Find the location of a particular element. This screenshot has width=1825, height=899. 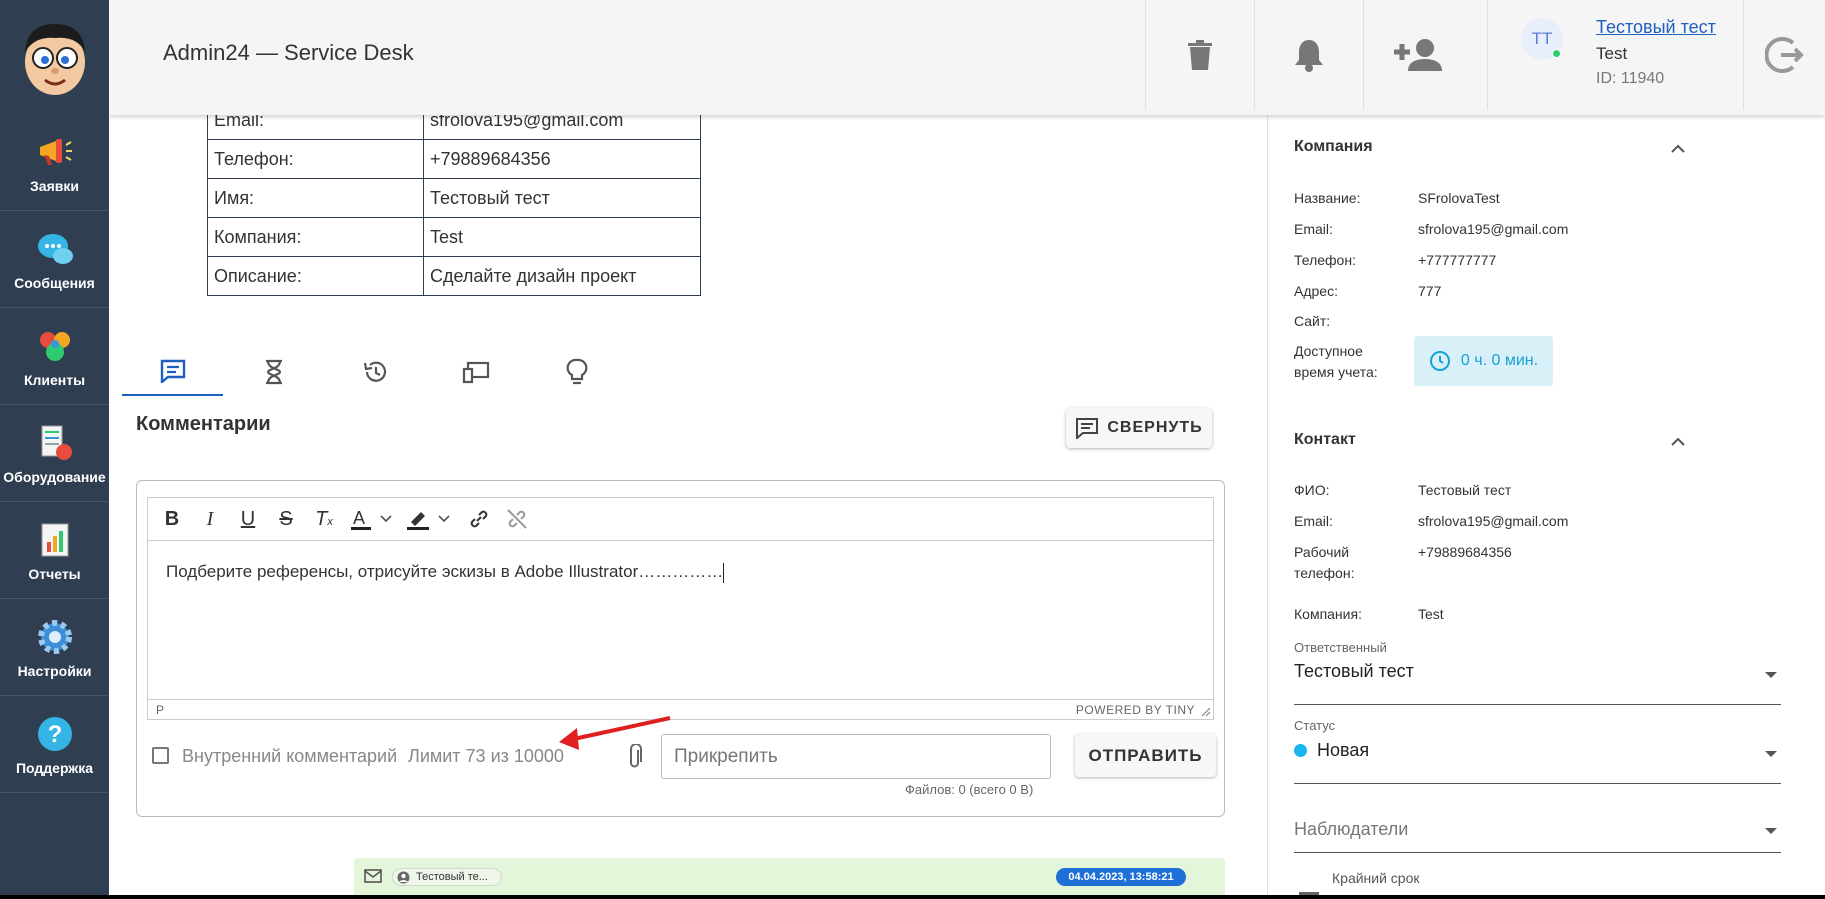

resize-handle-icon is located at coordinates (1206, 712).